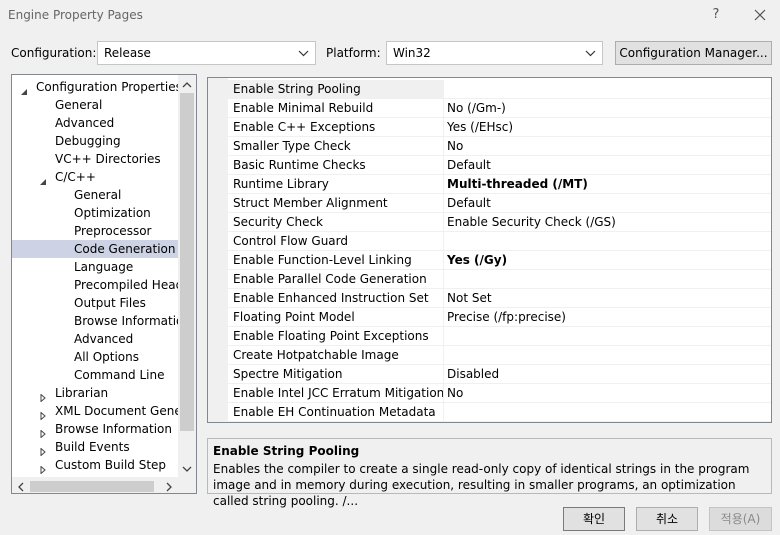 The image size is (780, 535). I want to click on window-title: Engine Property Pages, so click(75, 15).